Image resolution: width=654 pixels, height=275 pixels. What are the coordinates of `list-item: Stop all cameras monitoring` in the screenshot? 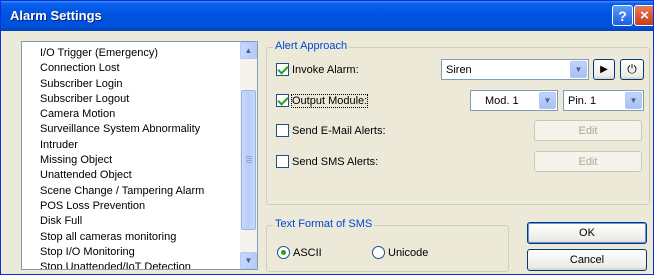 It's located at (132, 237).